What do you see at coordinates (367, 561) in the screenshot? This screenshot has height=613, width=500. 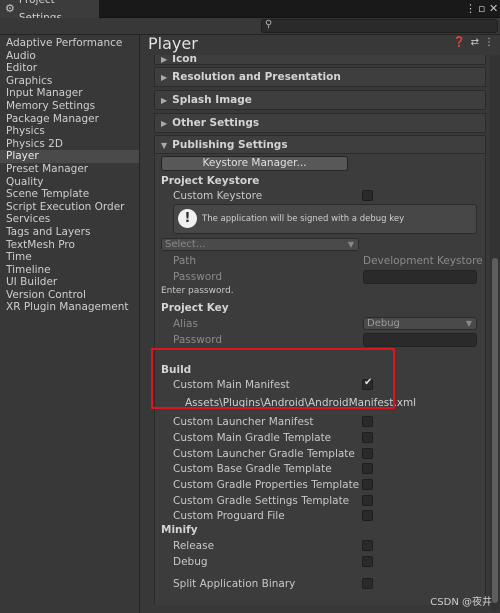 I see `minify-debug-checkbox` at bounding box center [367, 561].